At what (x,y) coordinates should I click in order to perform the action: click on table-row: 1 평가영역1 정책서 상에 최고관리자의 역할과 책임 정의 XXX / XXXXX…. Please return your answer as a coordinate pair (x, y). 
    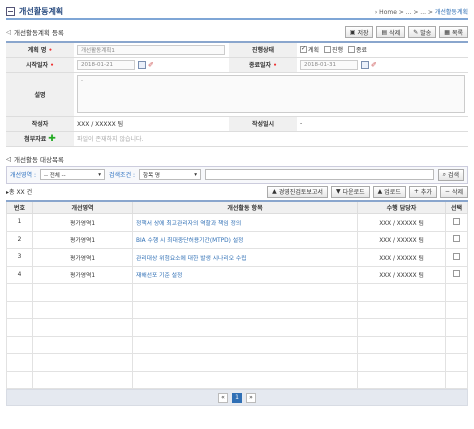
    Looking at the image, I should click on (237, 222).